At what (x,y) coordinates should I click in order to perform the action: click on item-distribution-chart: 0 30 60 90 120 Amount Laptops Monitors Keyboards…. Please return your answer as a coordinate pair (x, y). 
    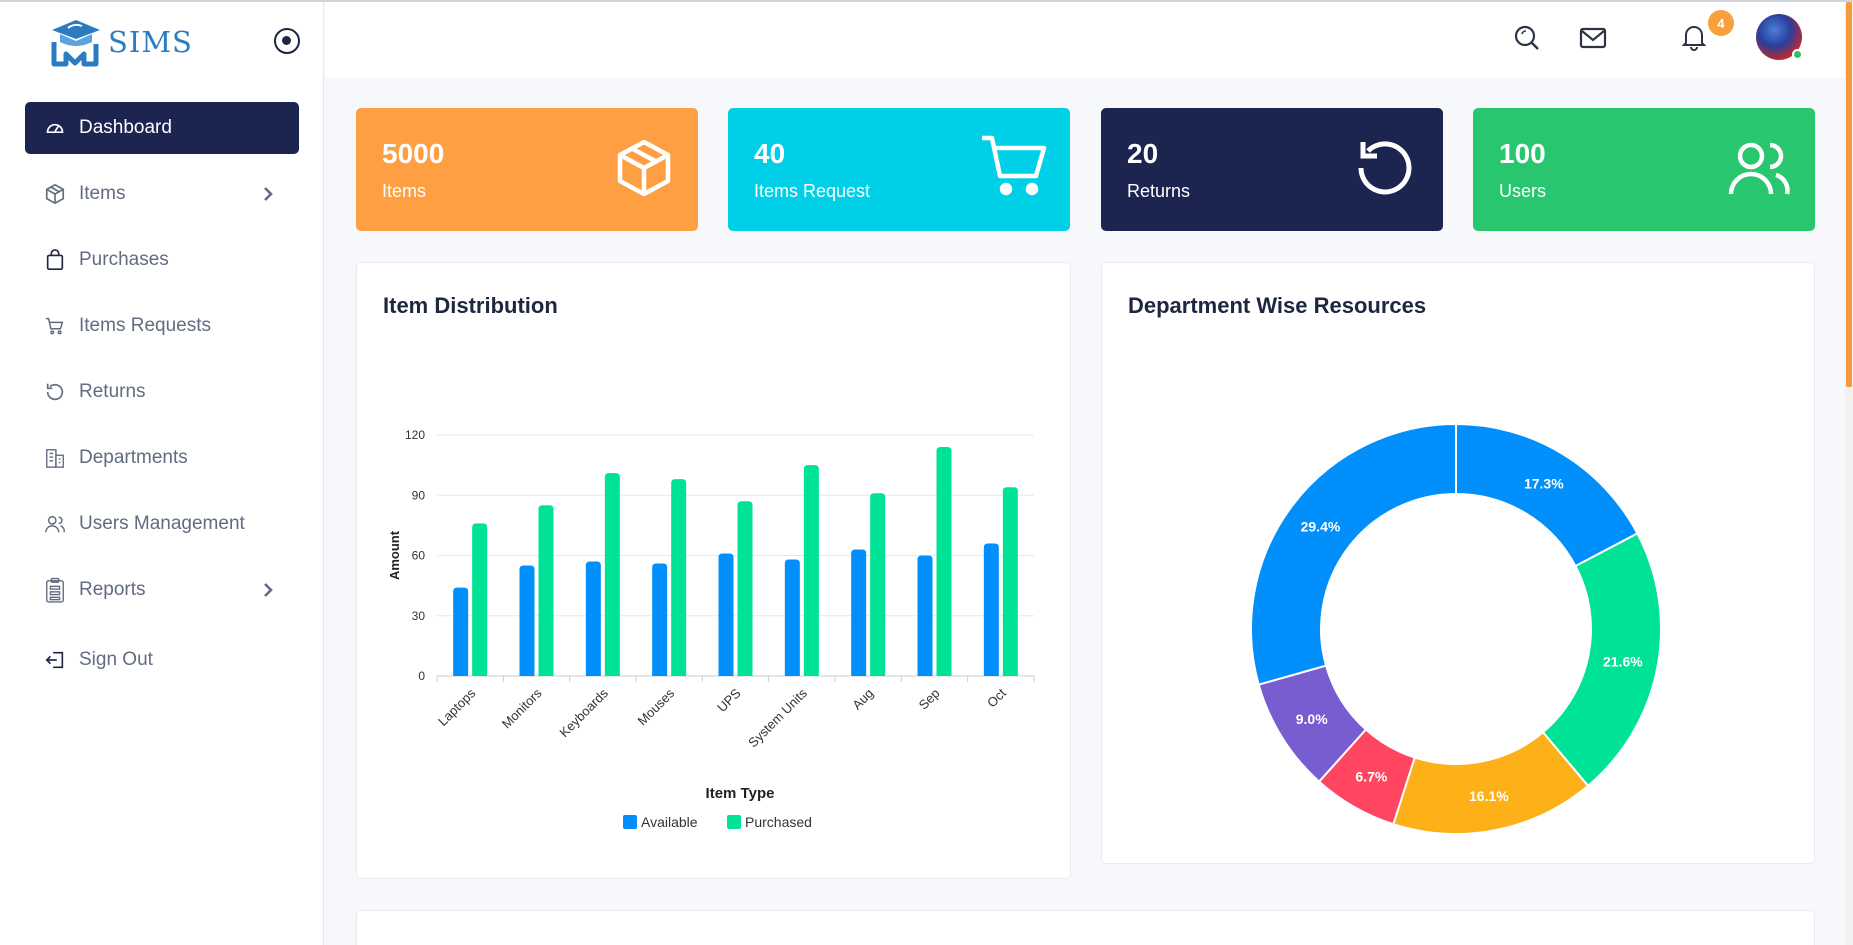
    Looking at the image, I should click on (711, 629).